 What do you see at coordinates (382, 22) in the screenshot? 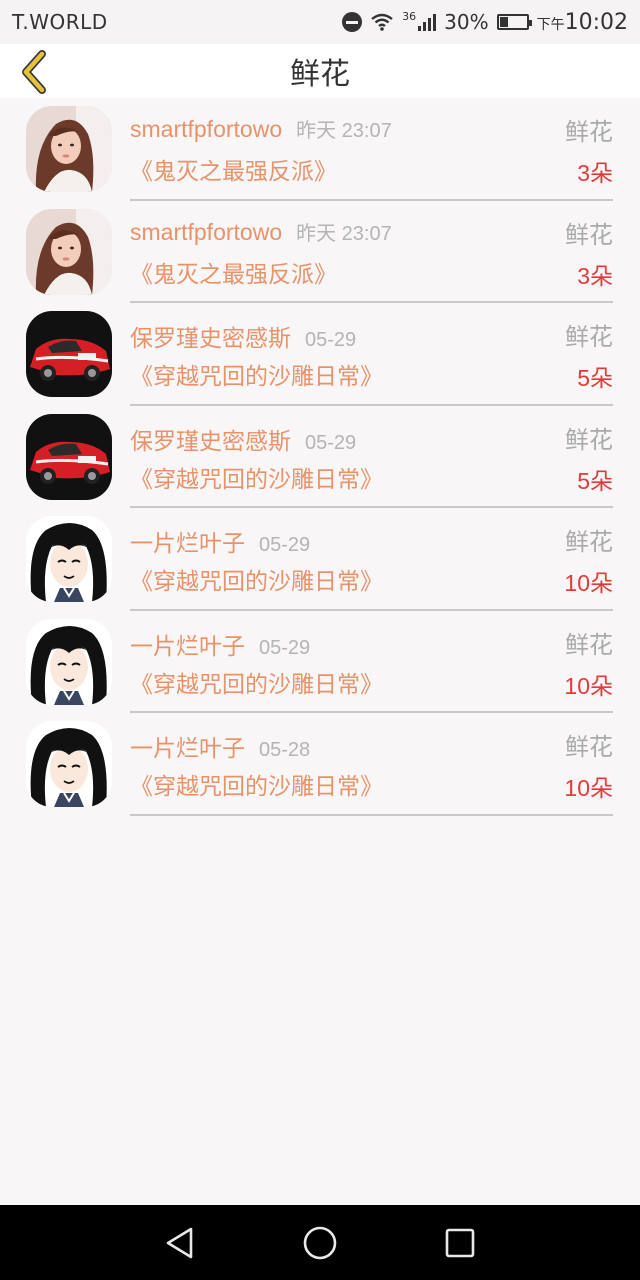
I see `wifi-icon` at bounding box center [382, 22].